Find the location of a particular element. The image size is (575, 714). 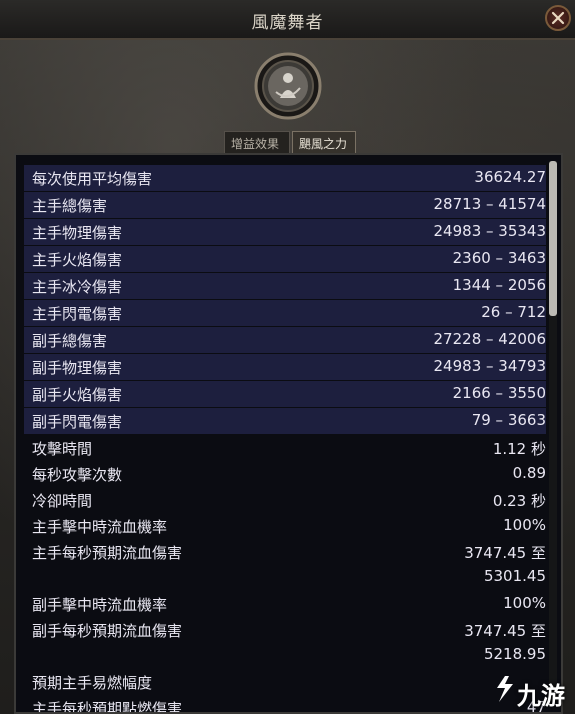

stat-label: 主手火焰傷害 is located at coordinates (77, 260).